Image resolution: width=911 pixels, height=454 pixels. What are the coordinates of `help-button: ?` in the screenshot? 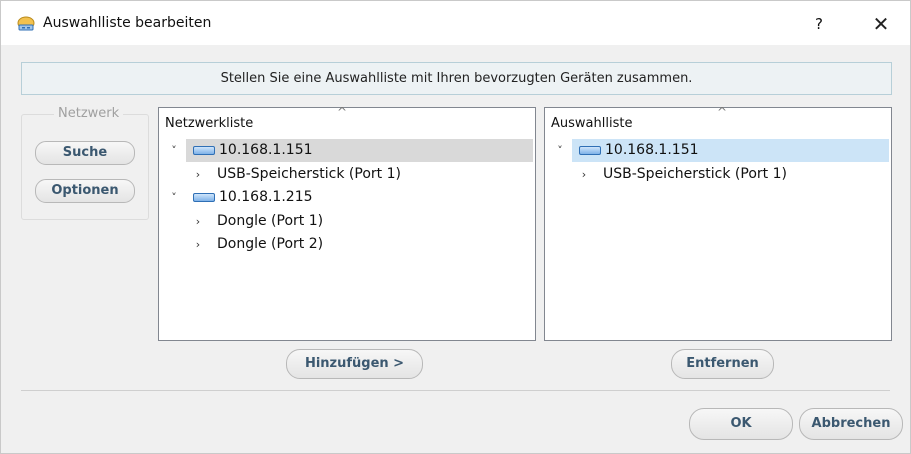 It's located at (819, 24).